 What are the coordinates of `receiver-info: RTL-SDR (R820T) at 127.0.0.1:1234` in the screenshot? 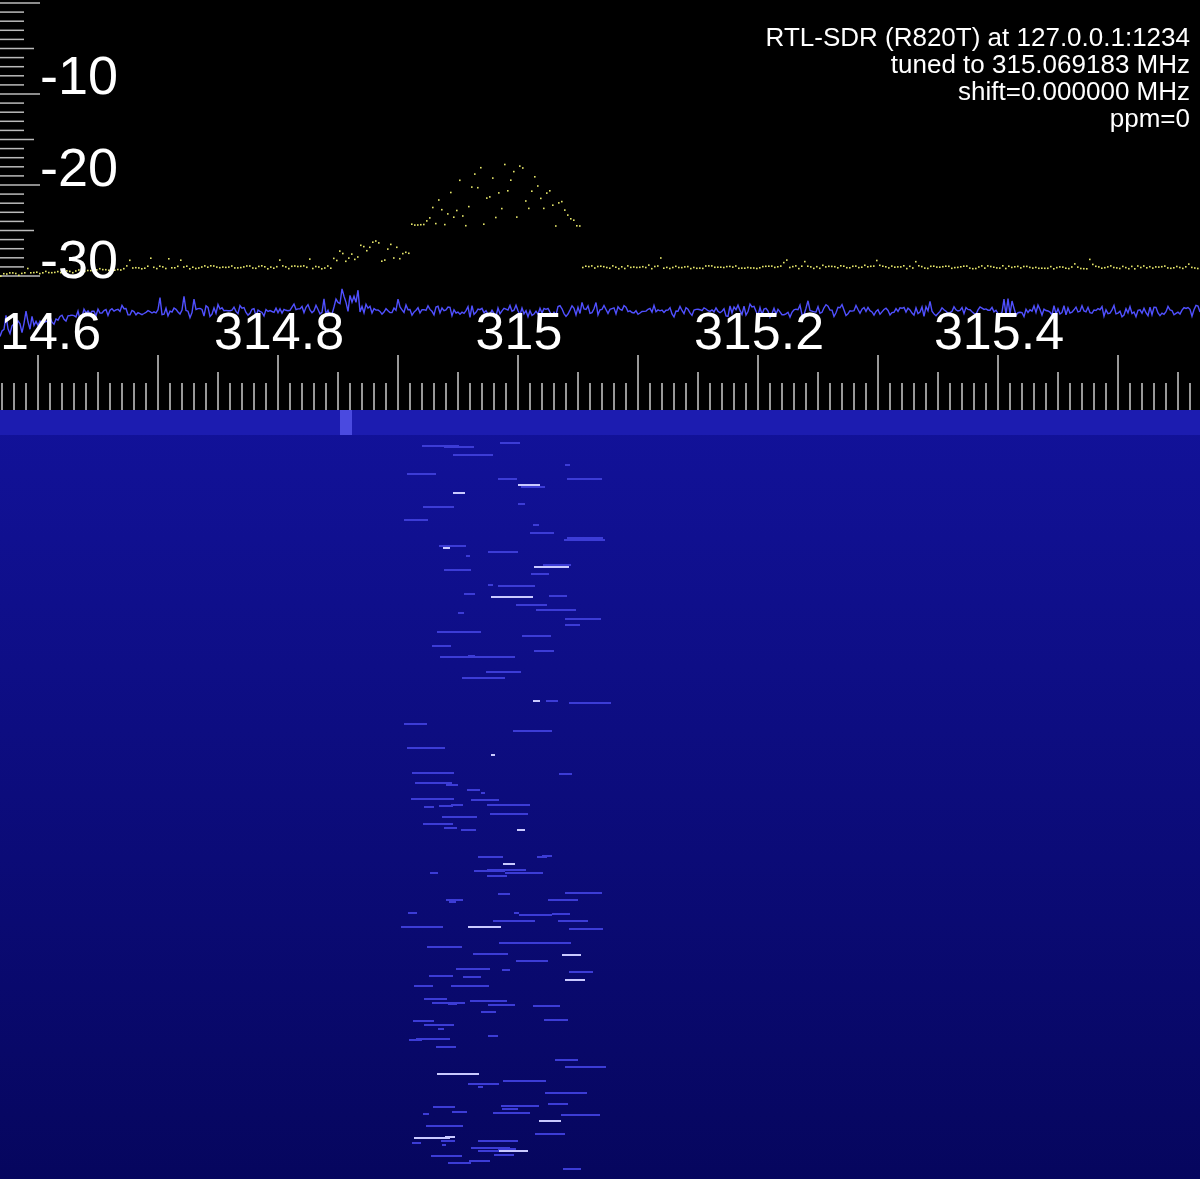 It's located at (977, 37).